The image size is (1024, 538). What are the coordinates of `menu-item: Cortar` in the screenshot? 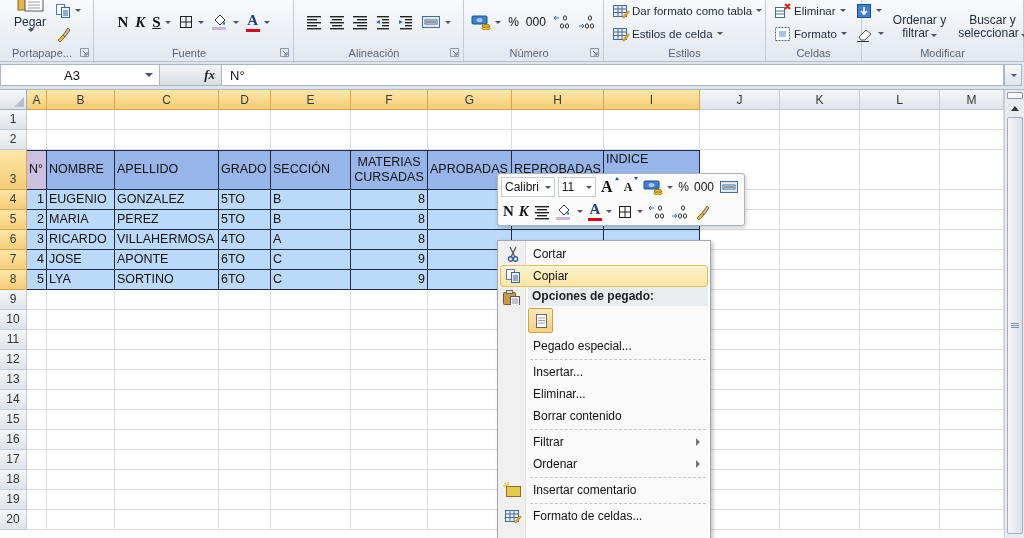 It's located at (604, 254).